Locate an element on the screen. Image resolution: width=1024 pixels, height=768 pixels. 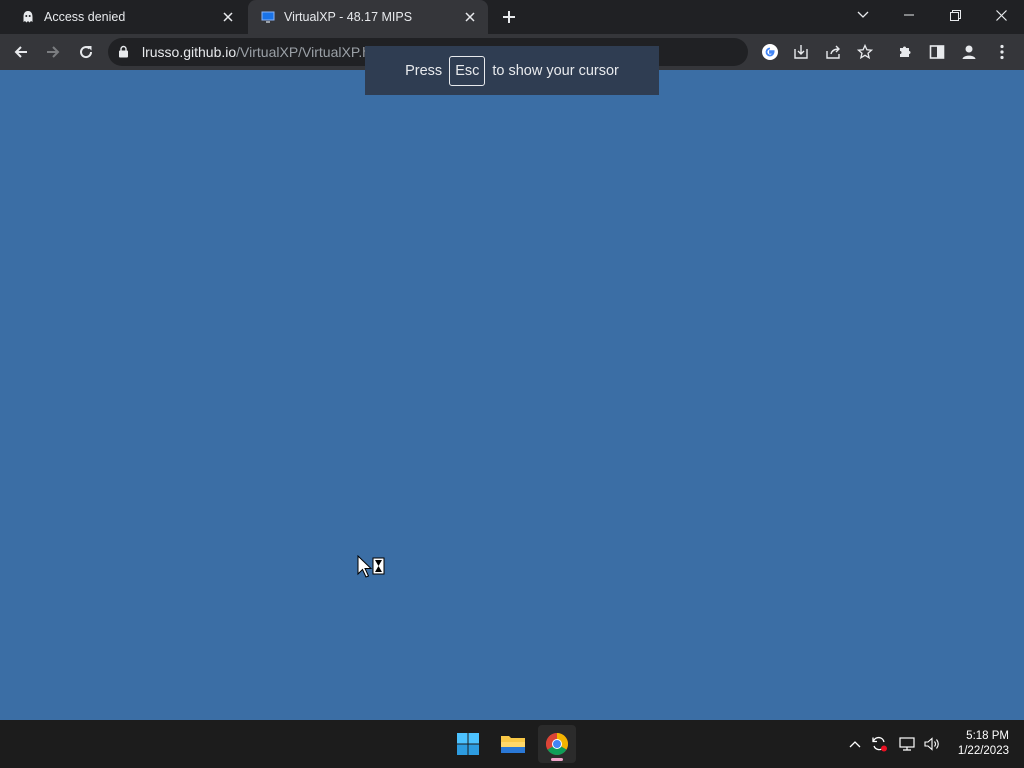
menu-kebab-icon is located at coordinates (1002, 52).